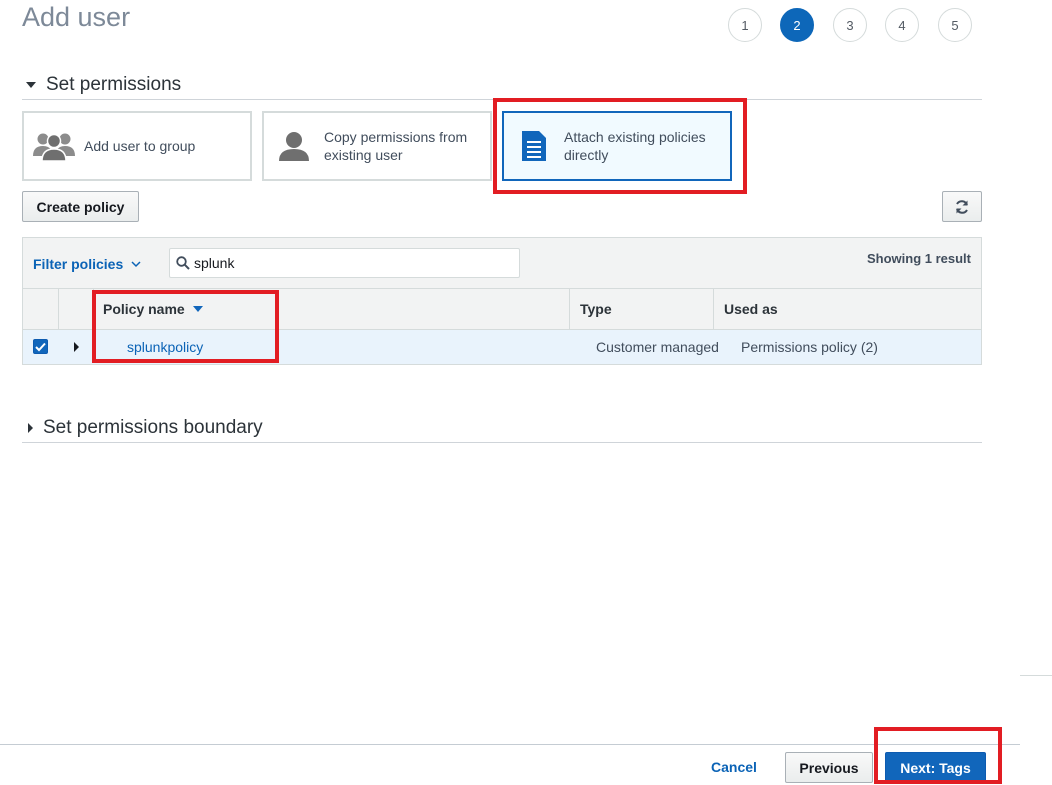  I want to click on user-icon, so click(294, 146).